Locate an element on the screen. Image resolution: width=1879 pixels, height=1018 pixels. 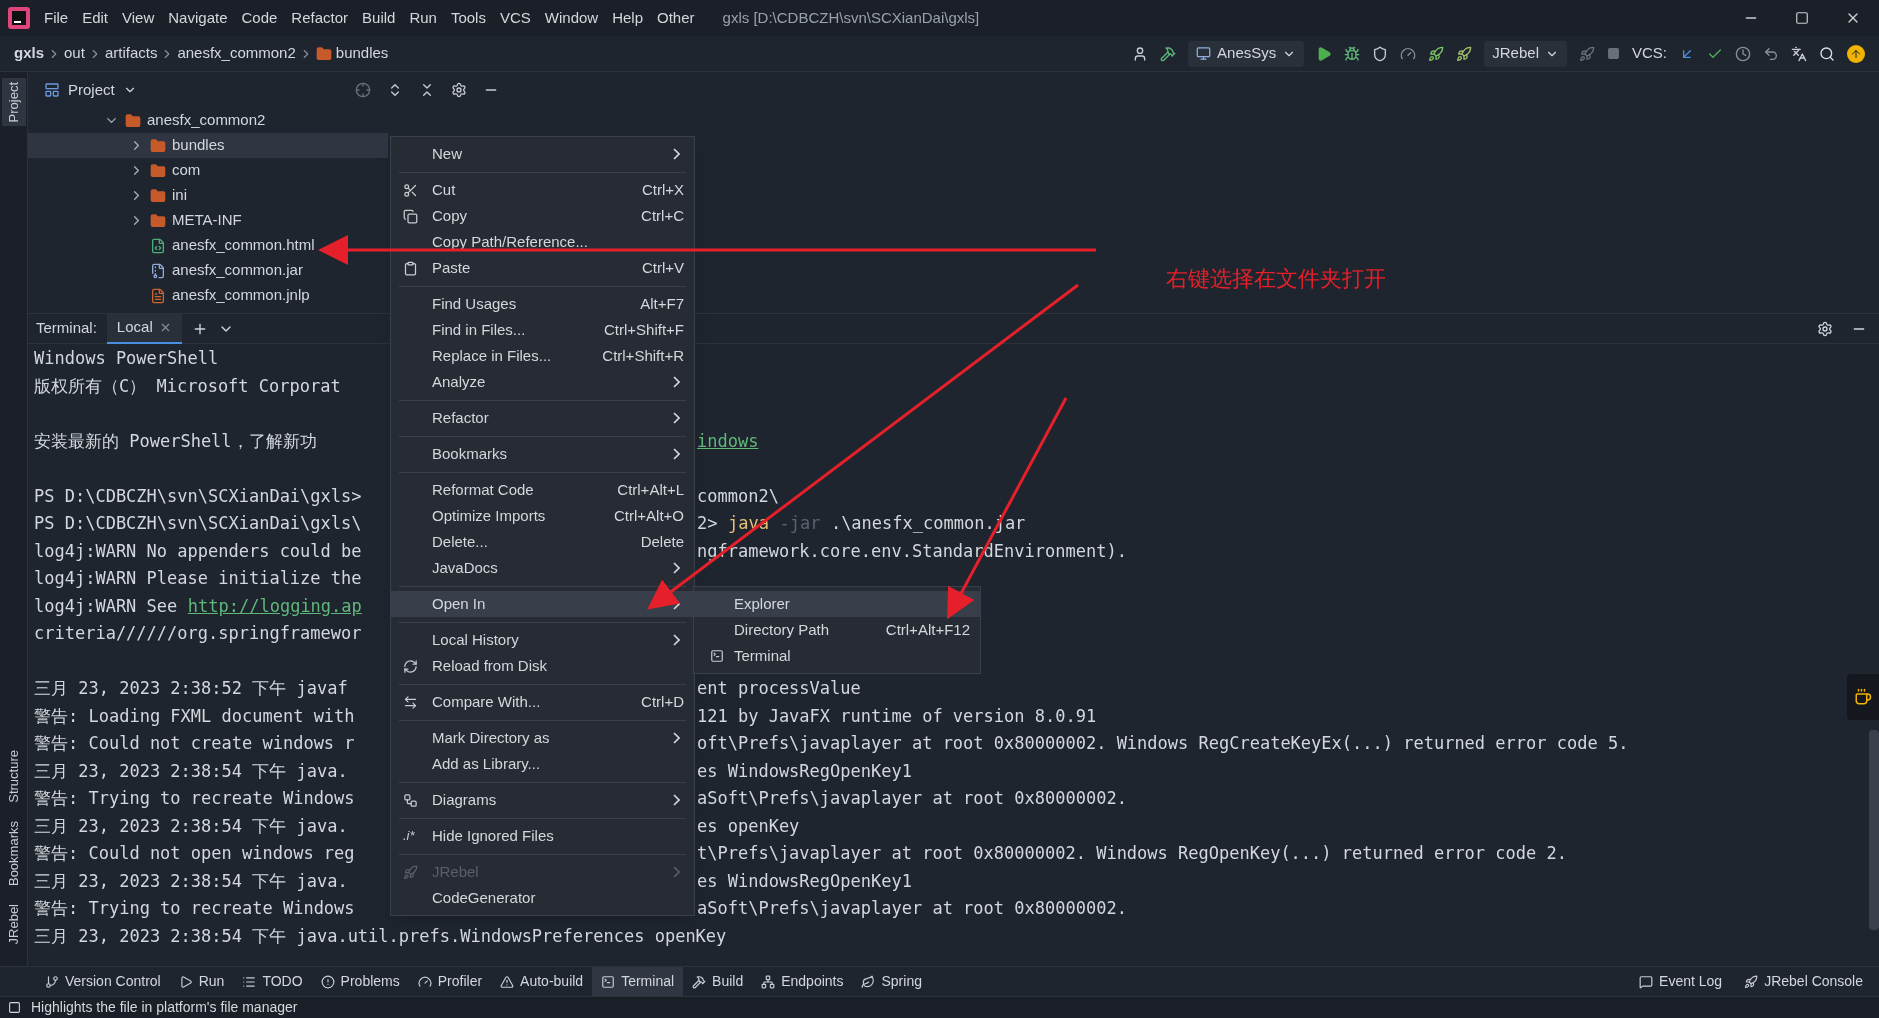
menu-item: Navigate is located at coordinates (198, 18).